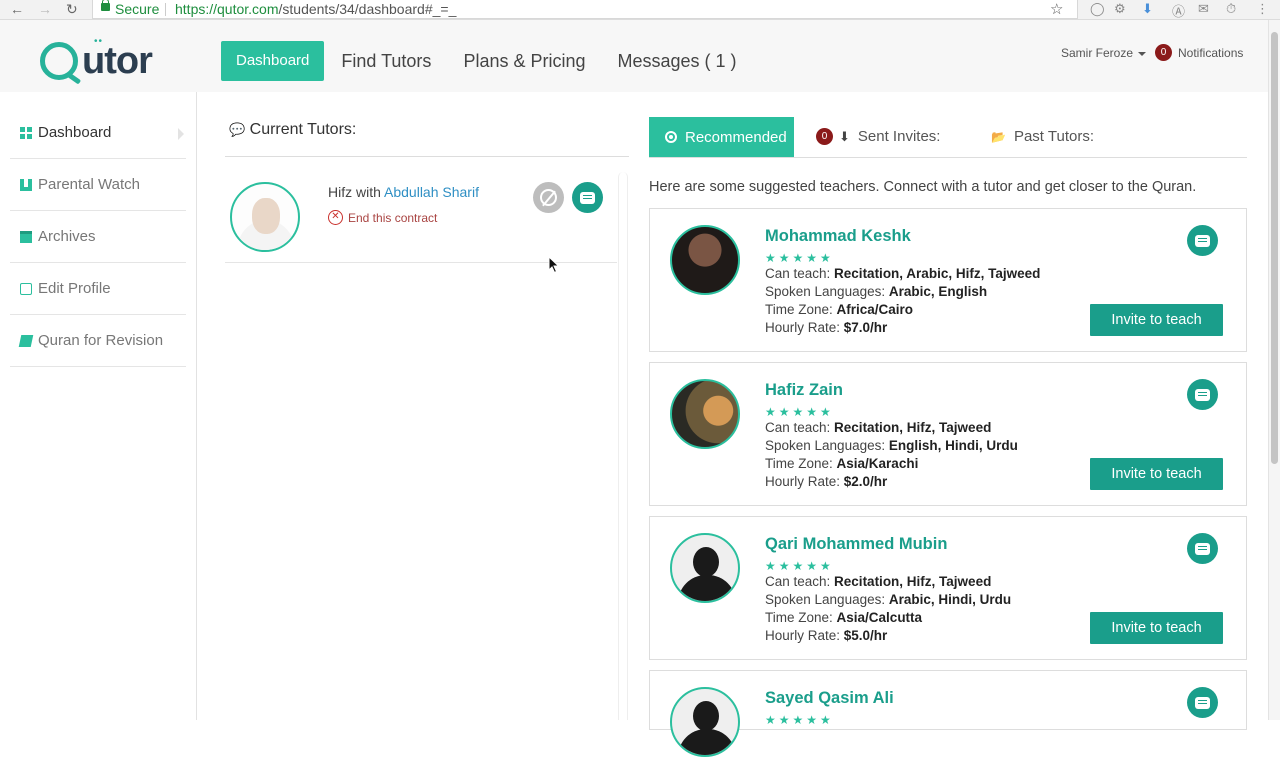 The height and width of the screenshot is (757, 1280). Describe the element at coordinates (801, 617) in the screenshot. I see `timezone-label: Time Zone:` at that location.